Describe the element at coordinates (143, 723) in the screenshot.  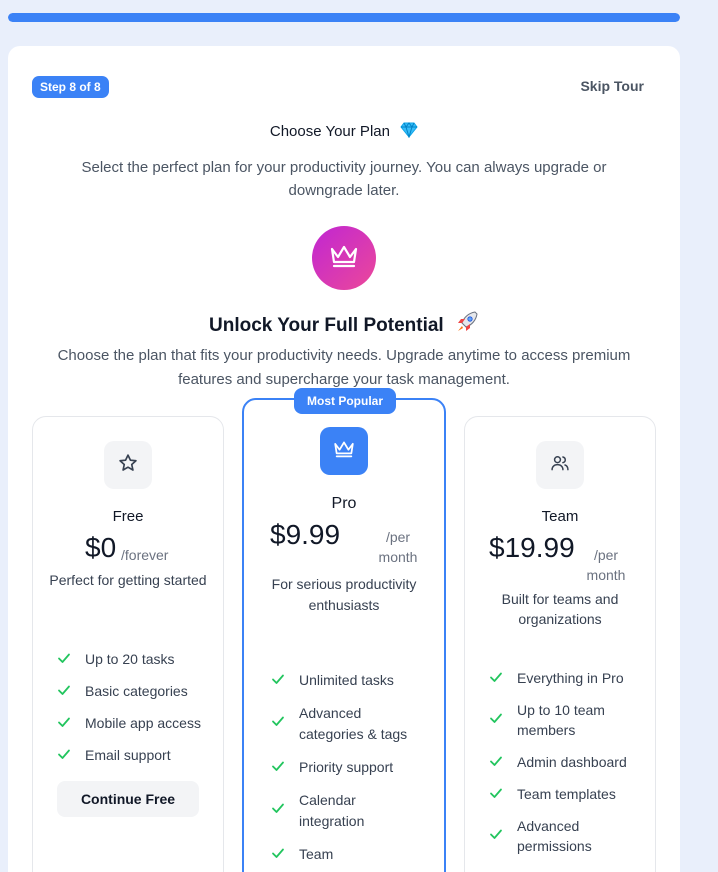
I see `feature-label: Mobile app access` at that location.